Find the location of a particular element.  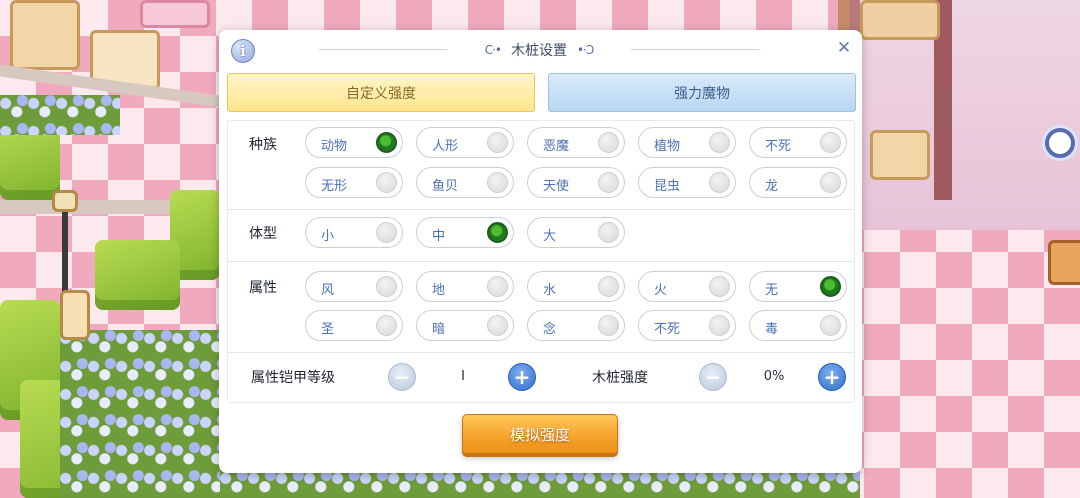

element-option-undead: 不死 is located at coordinates (687, 325).